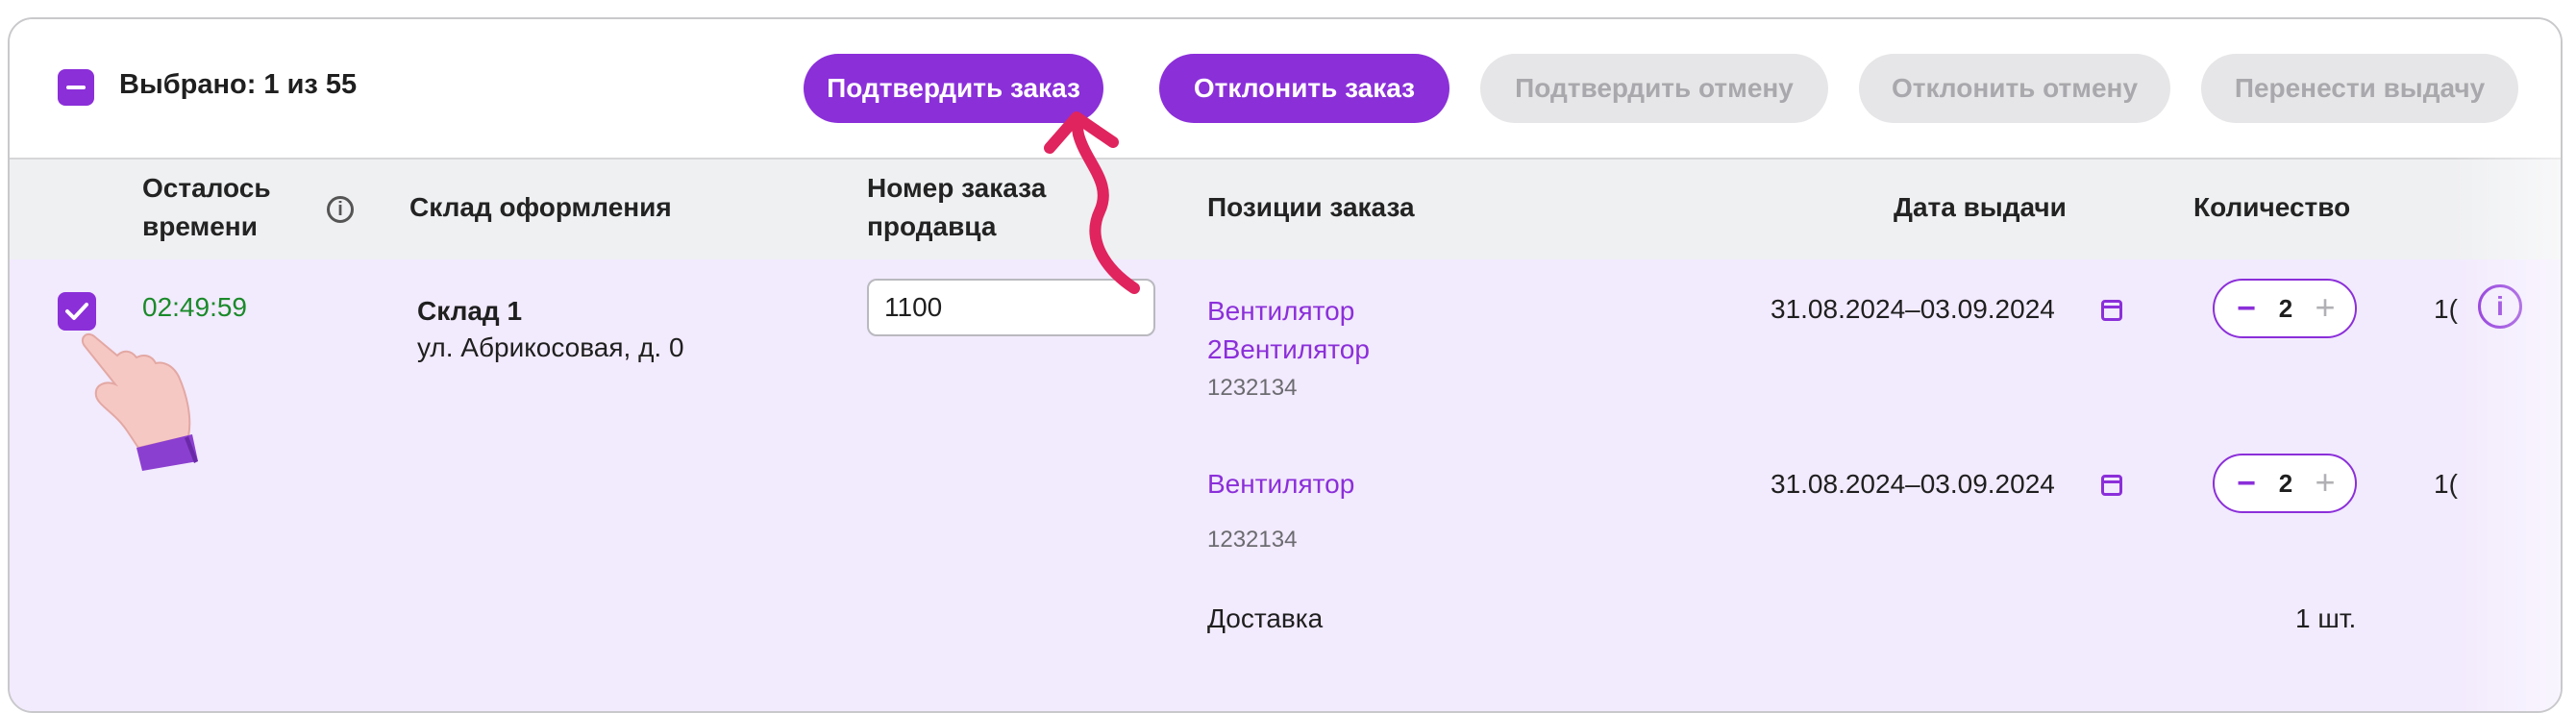 Image resolution: width=2576 pixels, height=713 pixels. What do you see at coordinates (1304, 88) in the screenshot?
I see `reject-order-button: Отклонить заказ` at bounding box center [1304, 88].